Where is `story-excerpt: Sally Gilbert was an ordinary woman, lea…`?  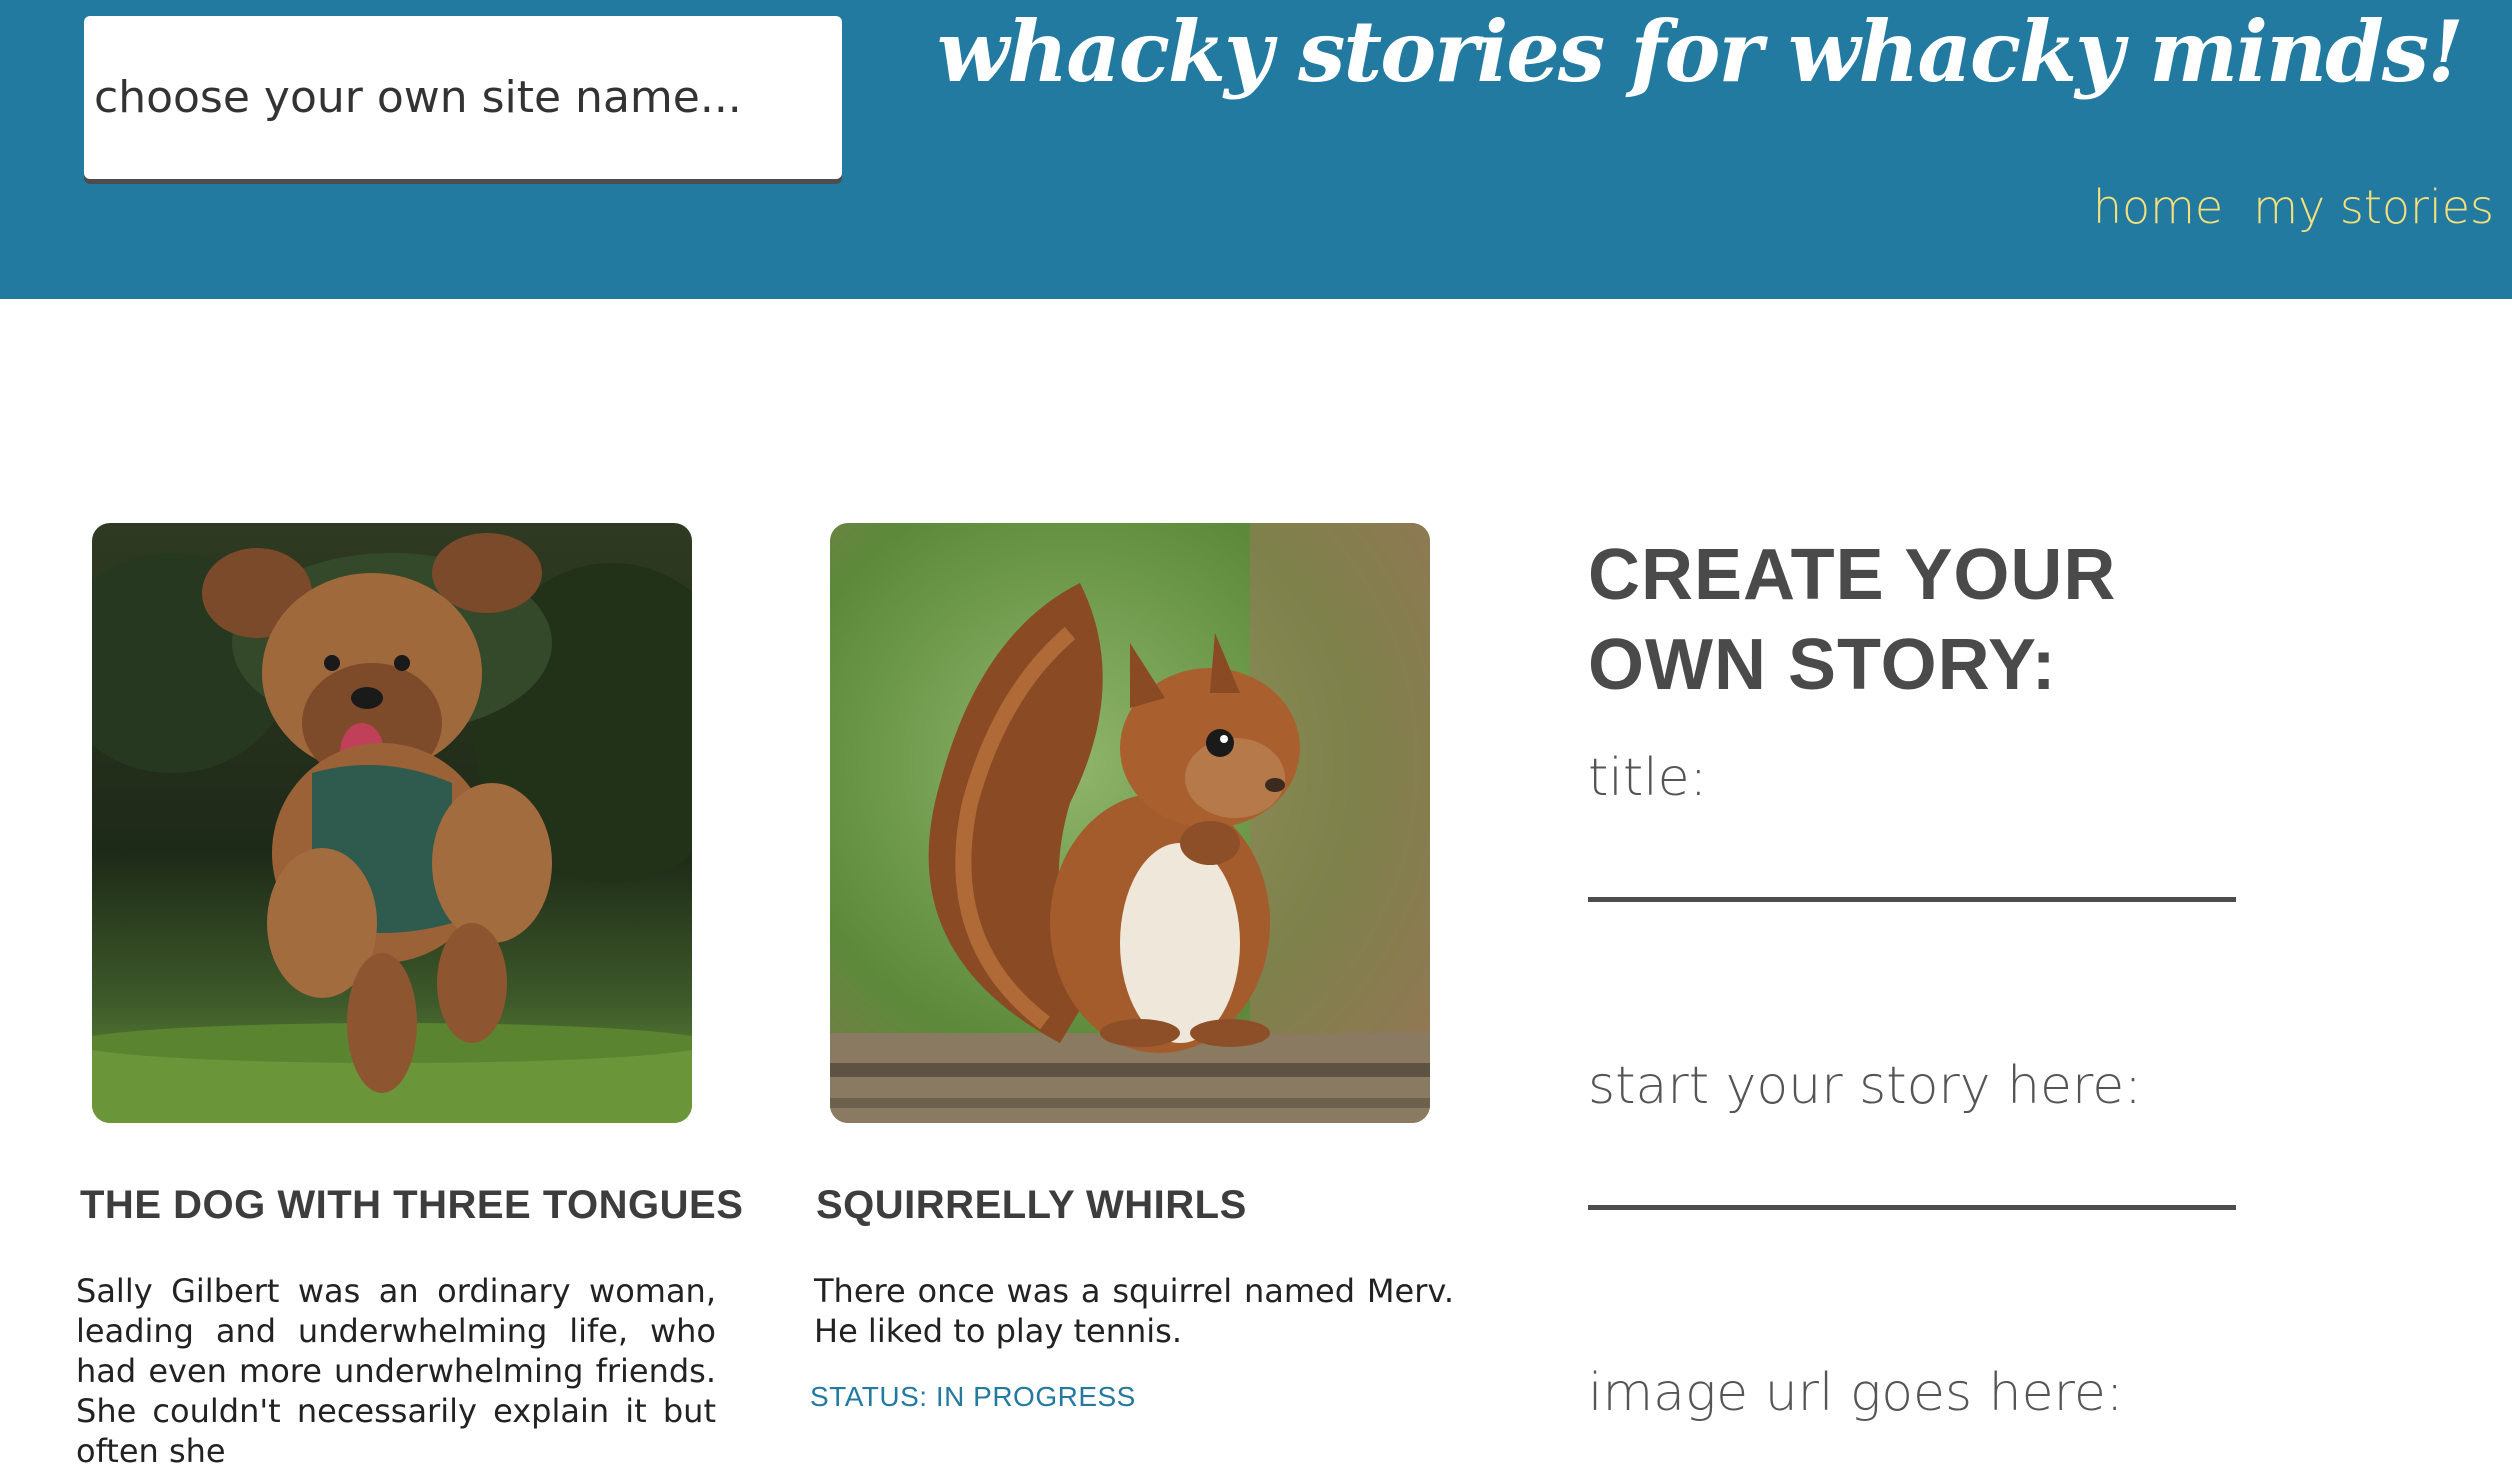
story-excerpt: Sally Gilbert was an ordinary woman, lea… is located at coordinates (396, 1371).